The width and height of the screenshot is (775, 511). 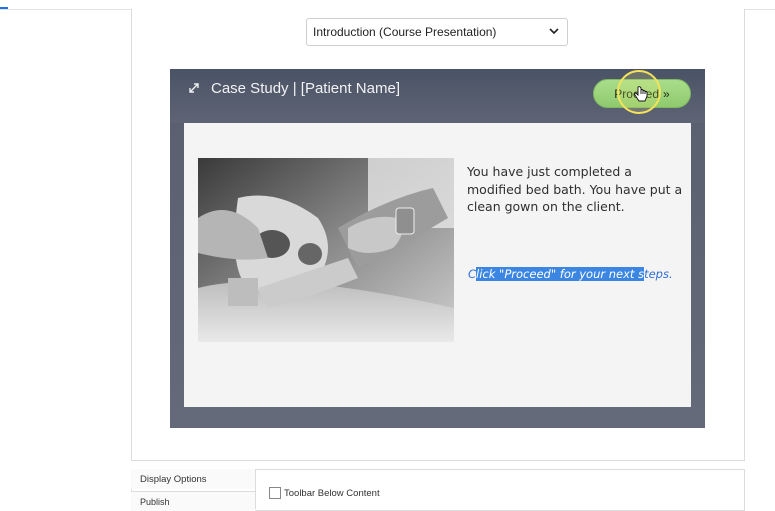 I want to click on chevron-down-icon, so click(x=554, y=31).